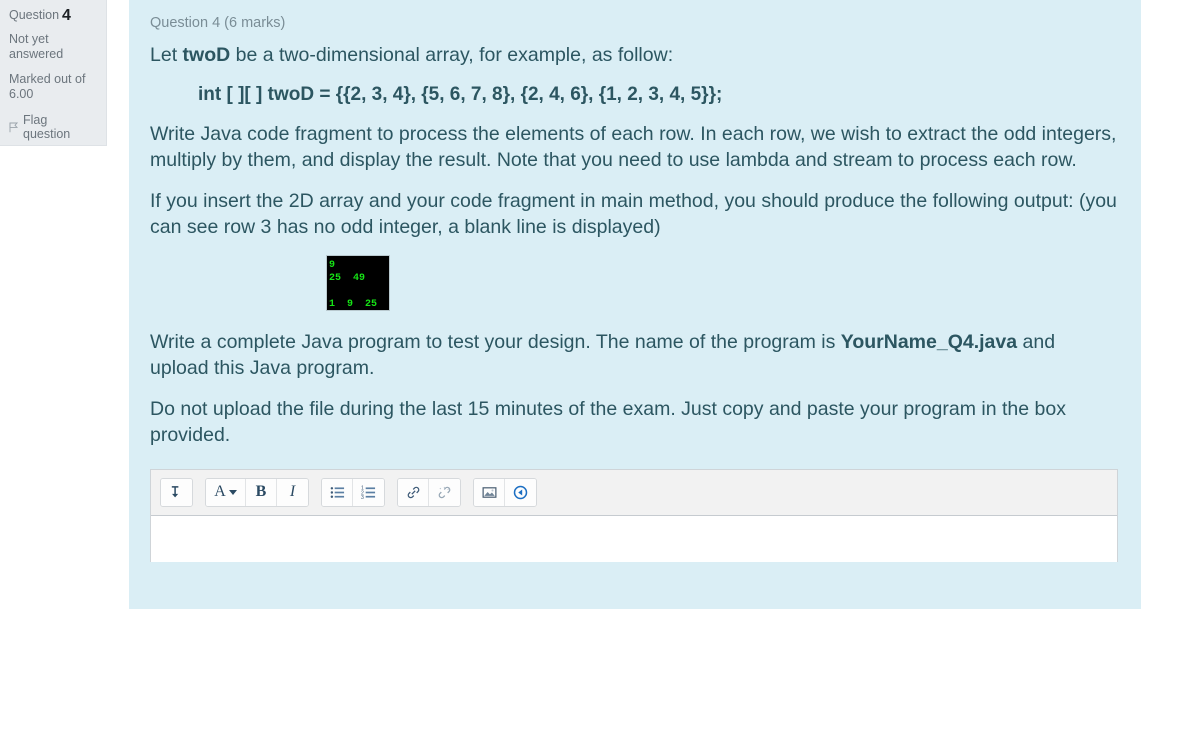 This screenshot has width=1200, height=752. What do you see at coordinates (47, 127) in the screenshot?
I see `flag-question-label: Flag question` at bounding box center [47, 127].